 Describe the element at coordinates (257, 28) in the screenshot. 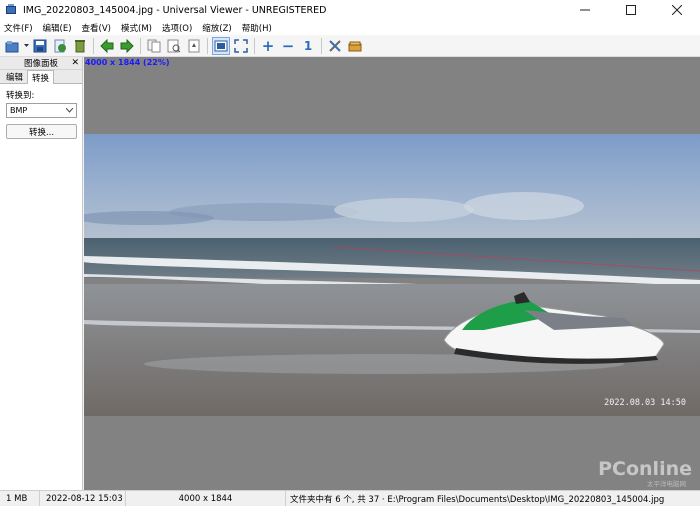

I see `menu-help: 帮助(H)` at that location.